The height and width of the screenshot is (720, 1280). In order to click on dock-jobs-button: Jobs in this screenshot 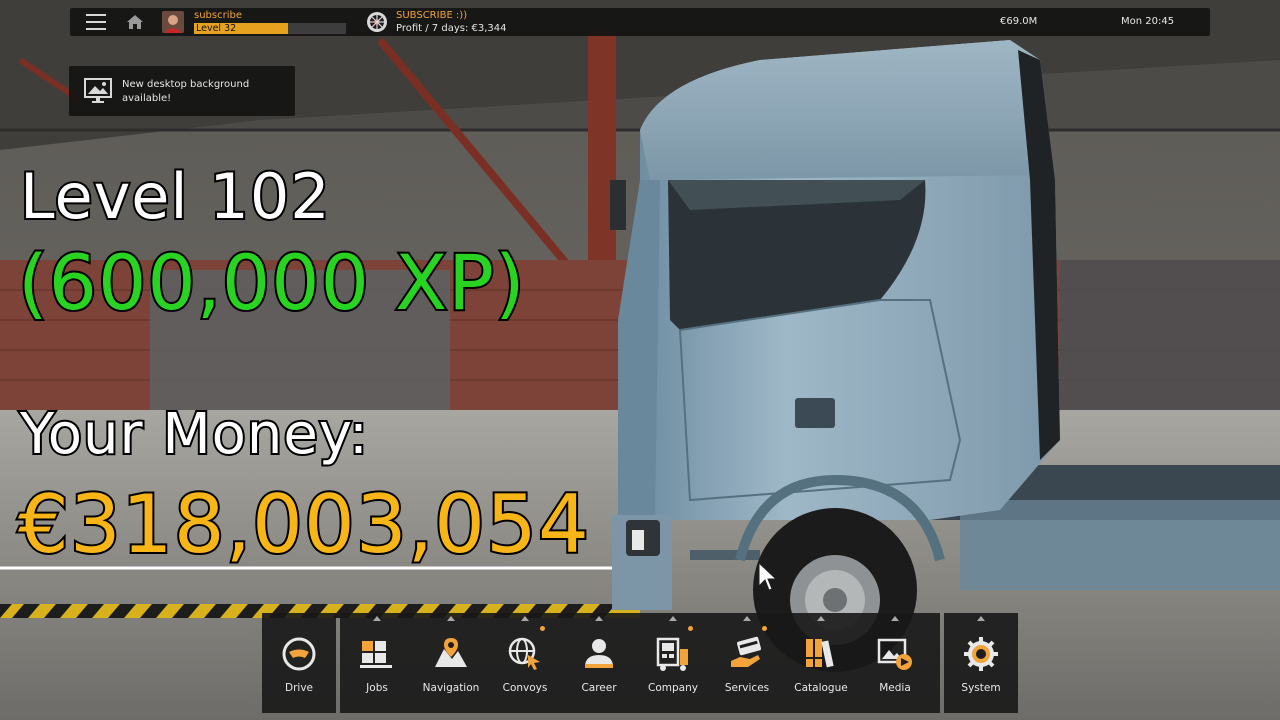, I will do `click(377, 663)`.